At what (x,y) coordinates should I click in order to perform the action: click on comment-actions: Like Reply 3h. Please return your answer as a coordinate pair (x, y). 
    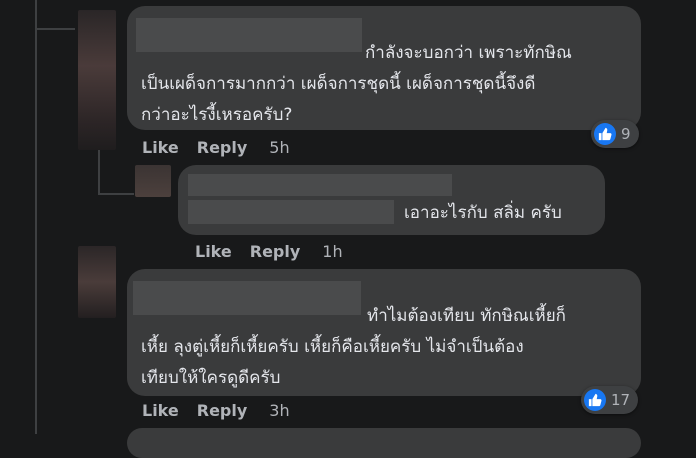
    Looking at the image, I should click on (216, 410).